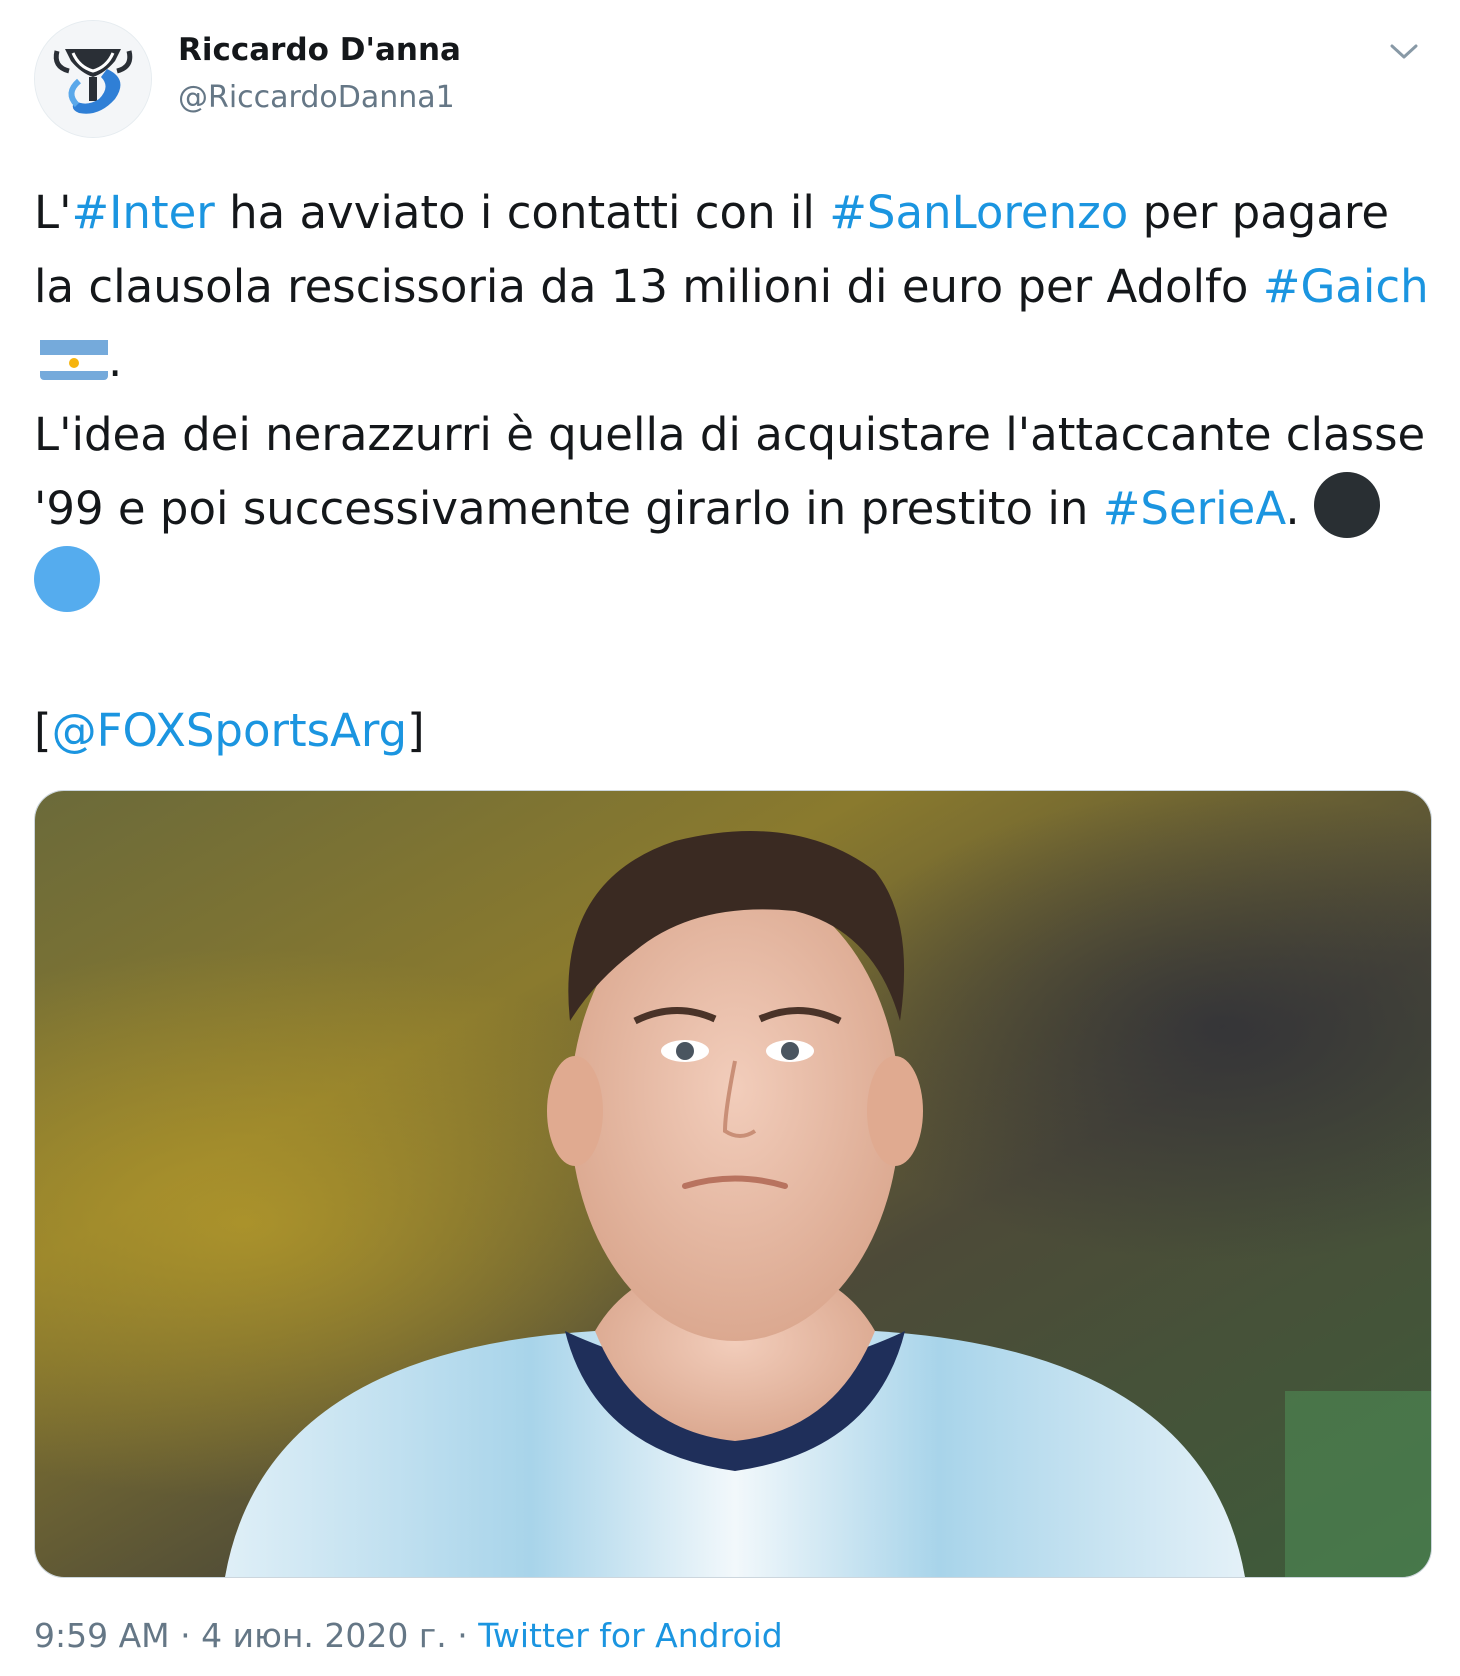  What do you see at coordinates (1404, 52) in the screenshot?
I see `chevron-down-icon` at bounding box center [1404, 52].